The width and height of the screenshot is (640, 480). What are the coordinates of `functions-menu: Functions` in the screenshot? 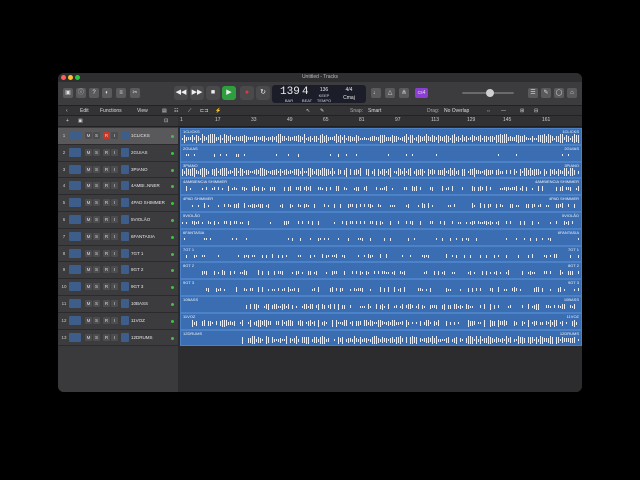 It's located at (111, 111).